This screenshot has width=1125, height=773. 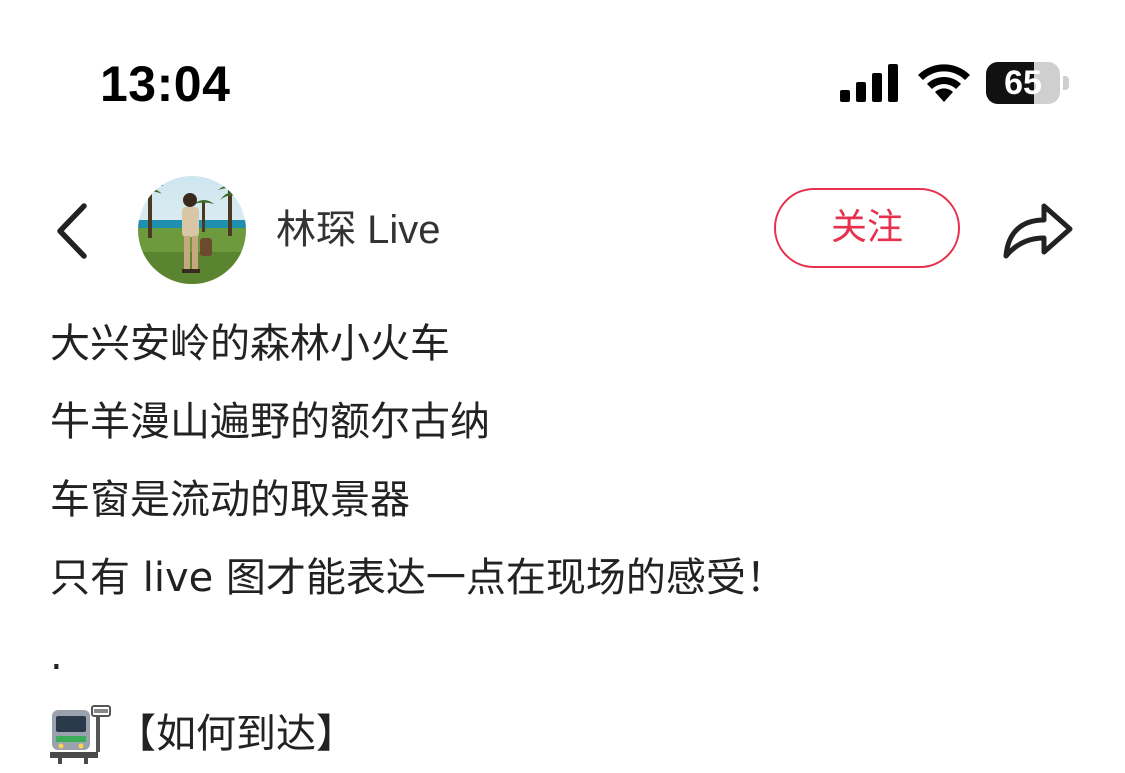 I want to click on author-name: 林琛 Live, so click(x=358, y=230).